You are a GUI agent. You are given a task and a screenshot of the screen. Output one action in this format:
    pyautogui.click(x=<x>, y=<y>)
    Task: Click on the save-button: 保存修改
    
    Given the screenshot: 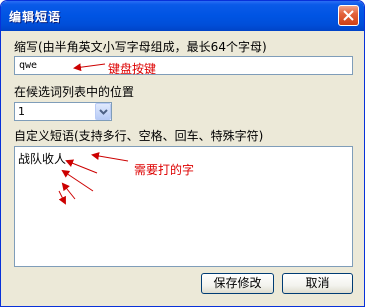 What is the action you would take?
    pyautogui.click(x=237, y=283)
    